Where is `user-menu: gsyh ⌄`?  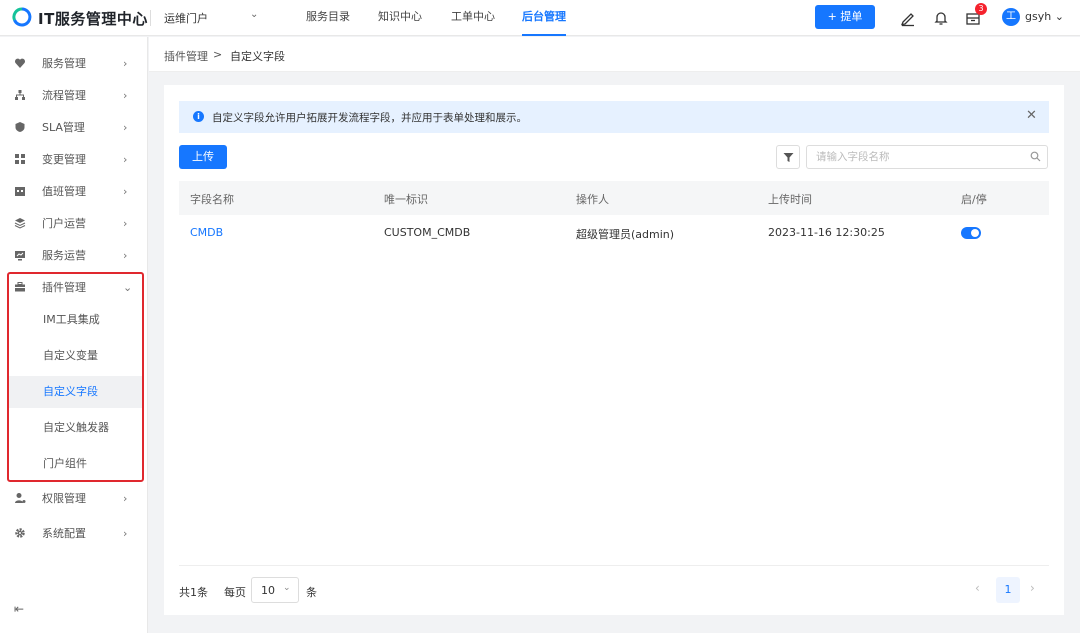
user-menu: gsyh ⌄ is located at coordinates (1044, 16).